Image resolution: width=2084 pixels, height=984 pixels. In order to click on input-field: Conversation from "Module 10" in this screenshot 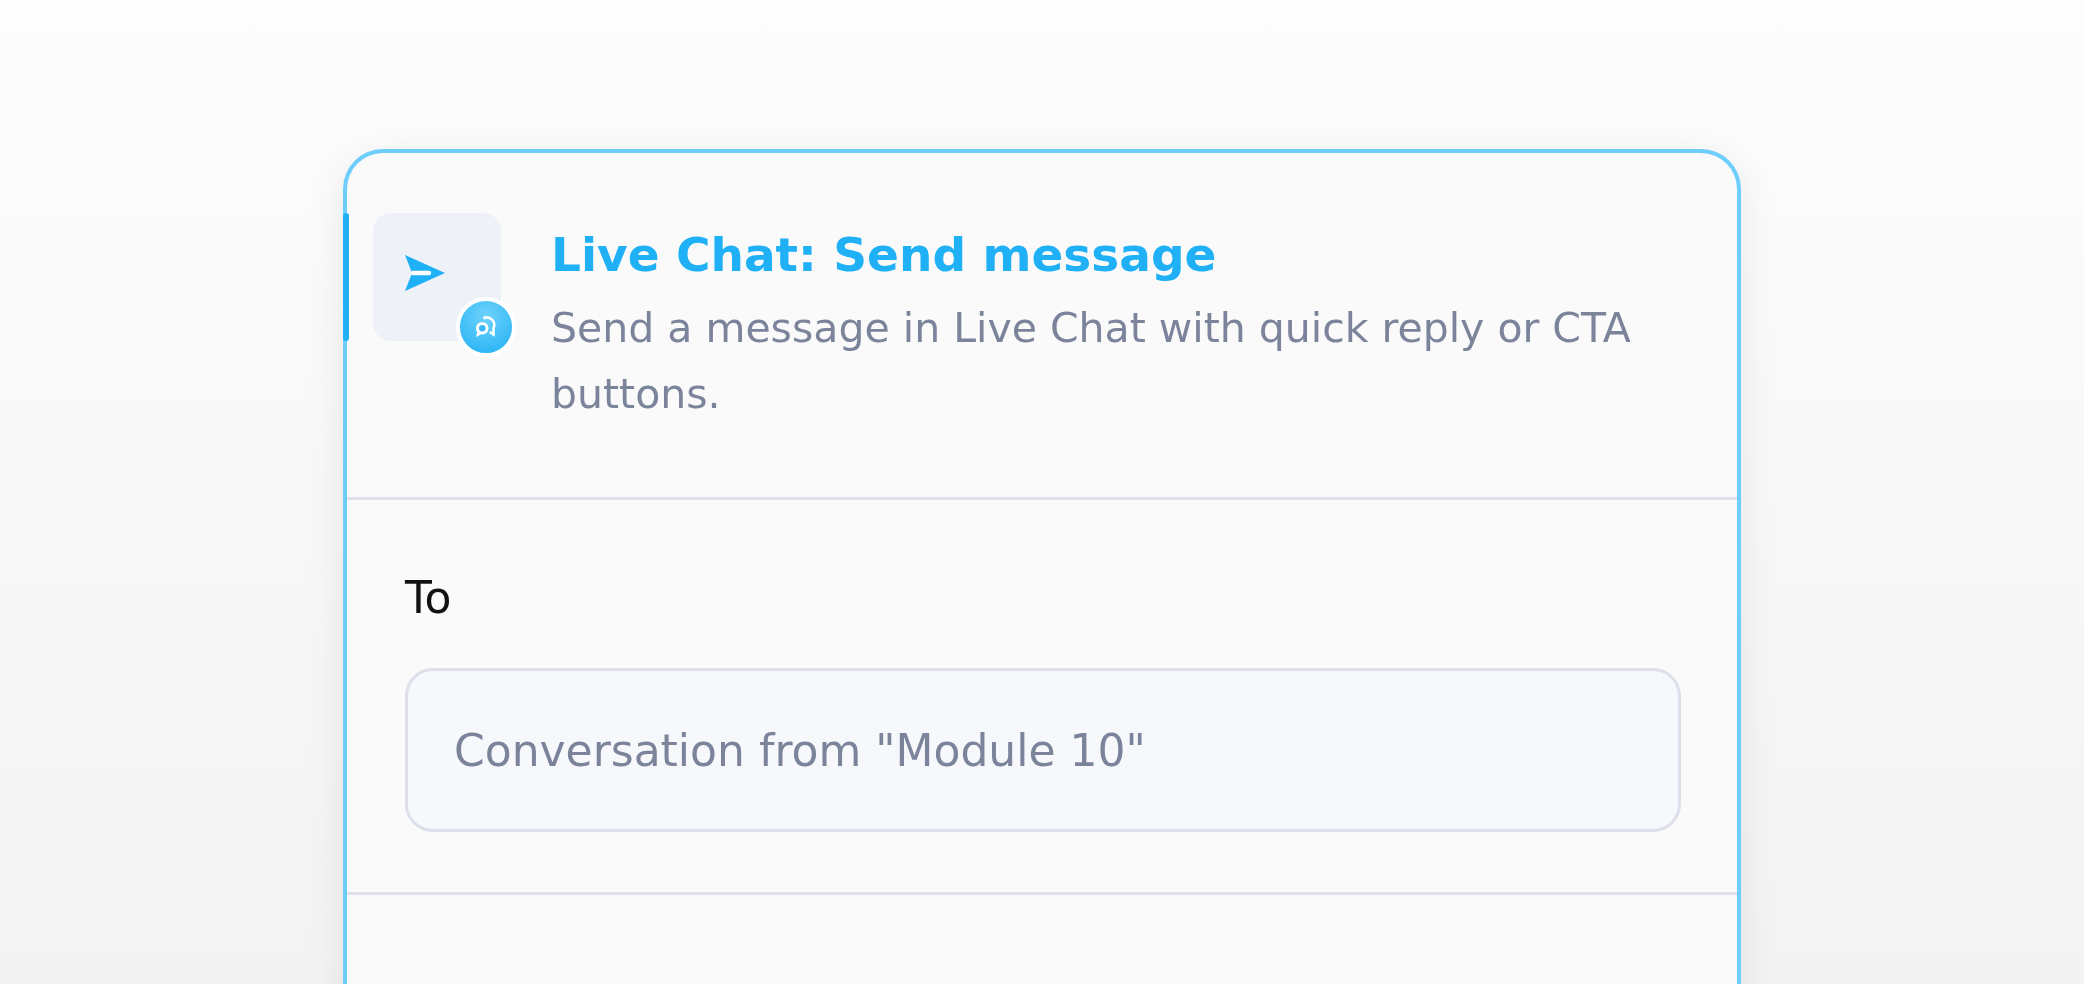, I will do `click(1043, 750)`.